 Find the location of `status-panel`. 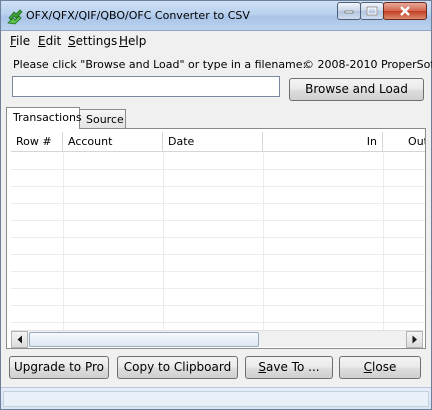

status-panel is located at coordinates (216, 399).